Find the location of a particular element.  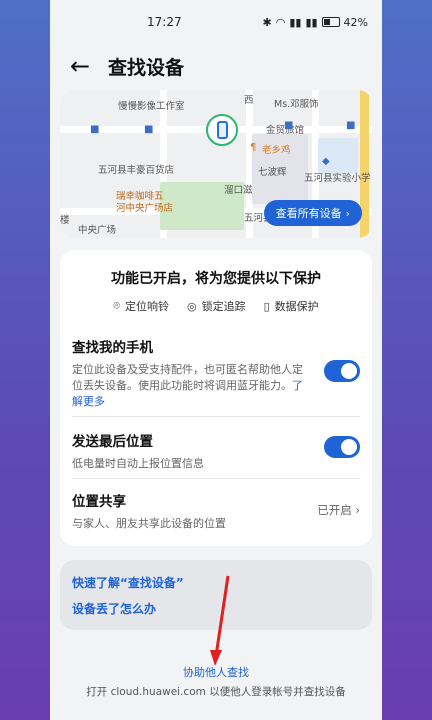

map-label: Ms.邓服饰 is located at coordinates (296, 104).